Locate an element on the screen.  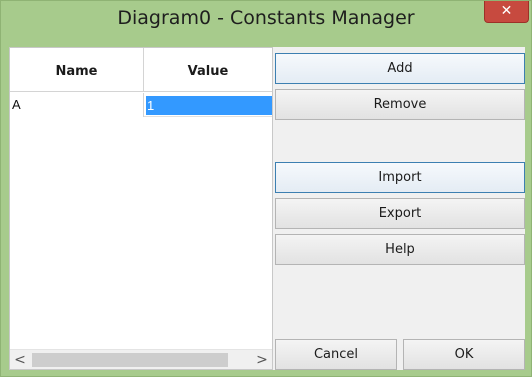
ok-button: OK is located at coordinates (464, 354).